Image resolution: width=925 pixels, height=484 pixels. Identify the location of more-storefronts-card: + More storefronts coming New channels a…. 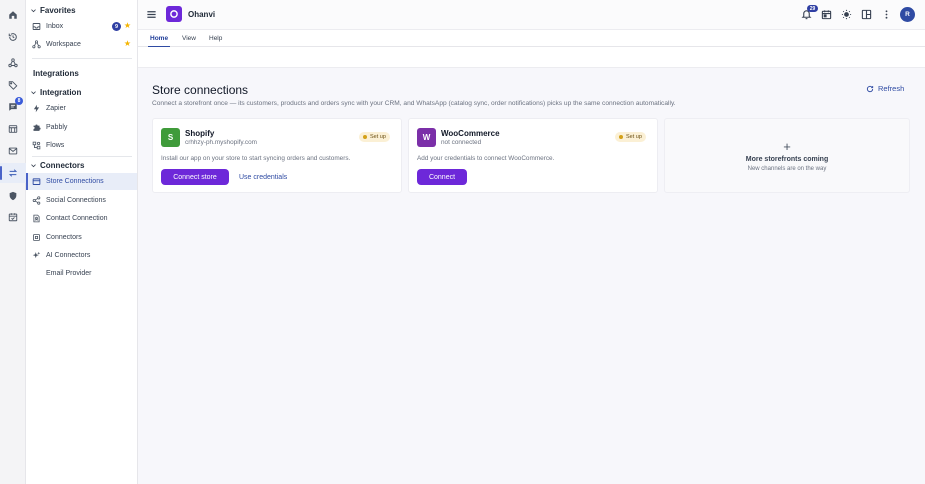
(787, 155).